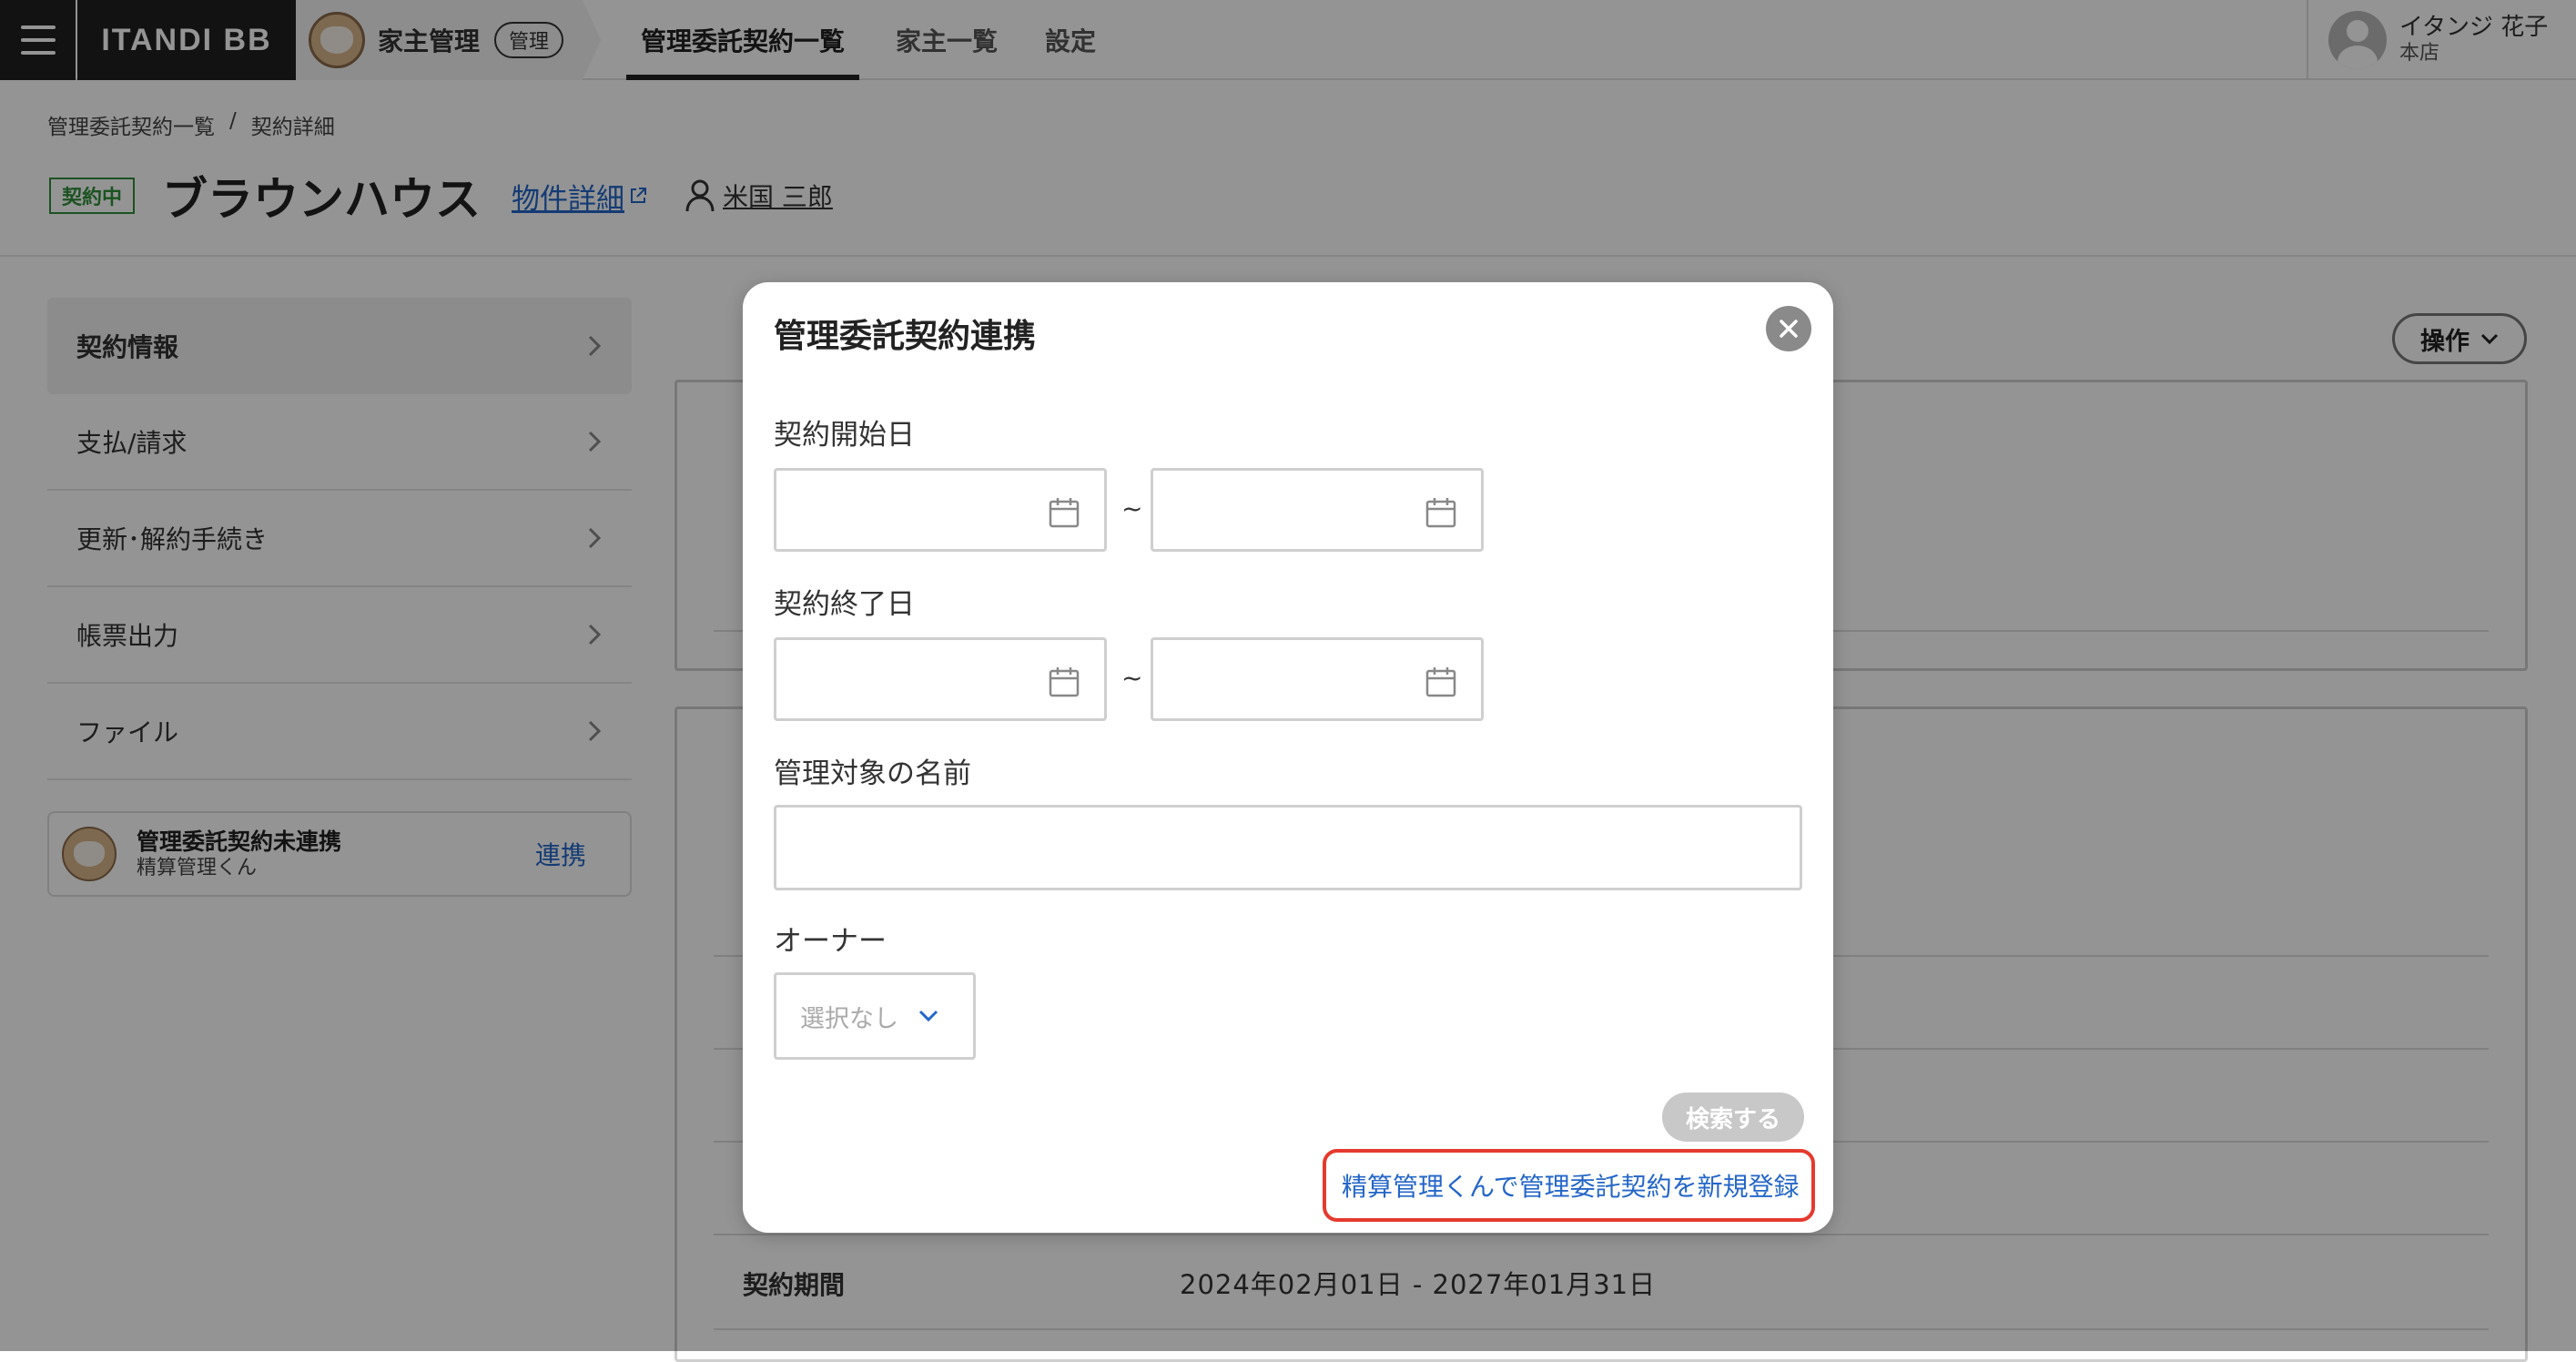 The height and width of the screenshot is (1362, 2576). I want to click on owner-select-value: 選択なし, so click(849, 1019).